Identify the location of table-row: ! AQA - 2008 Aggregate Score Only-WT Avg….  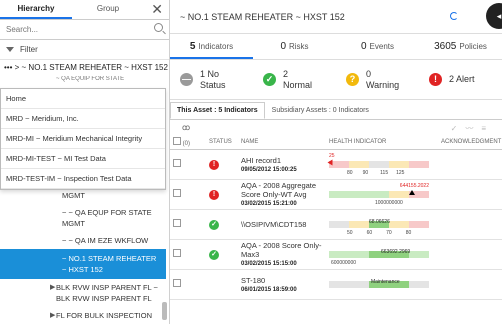
(336, 194).